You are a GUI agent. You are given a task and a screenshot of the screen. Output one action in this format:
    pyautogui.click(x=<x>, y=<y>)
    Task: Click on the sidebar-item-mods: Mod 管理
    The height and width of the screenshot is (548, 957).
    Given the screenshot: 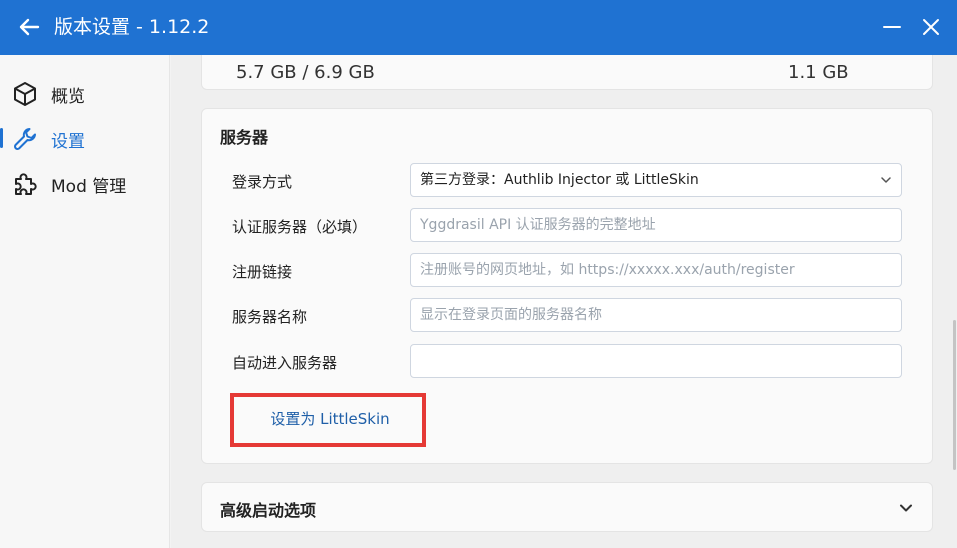 What is the action you would take?
    pyautogui.click(x=85, y=183)
    